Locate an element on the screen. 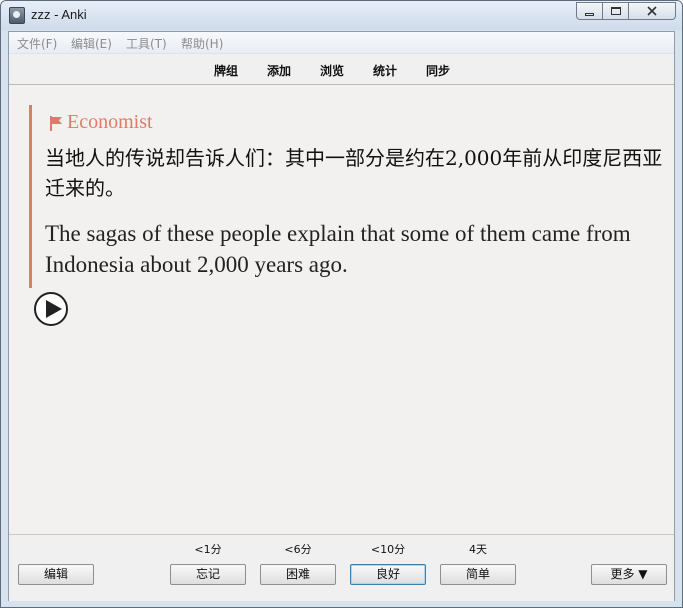 The image size is (683, 608). maximize-icon is located at coordinates (615, 11).